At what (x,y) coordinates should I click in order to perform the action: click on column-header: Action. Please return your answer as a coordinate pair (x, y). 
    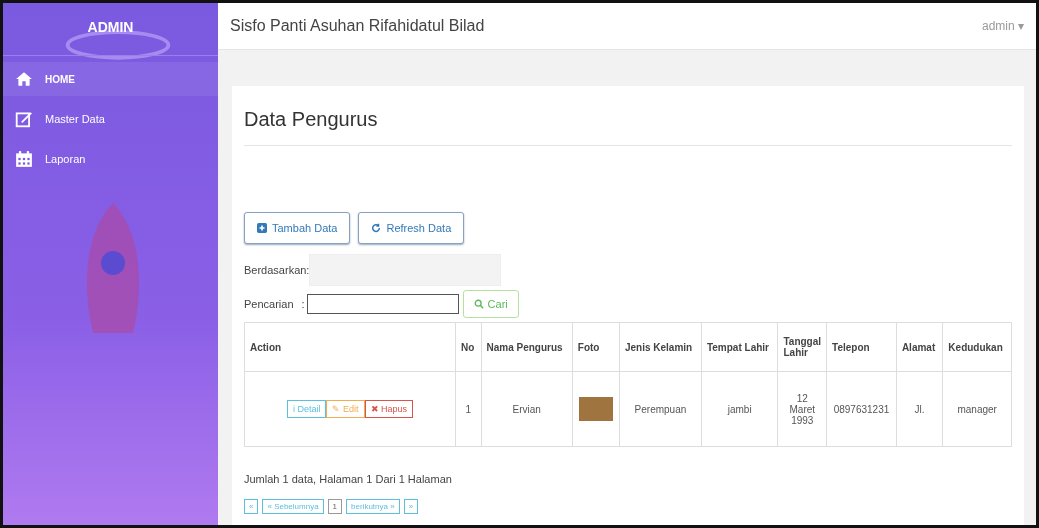
    Looking at the image, I should click on (350, 347).